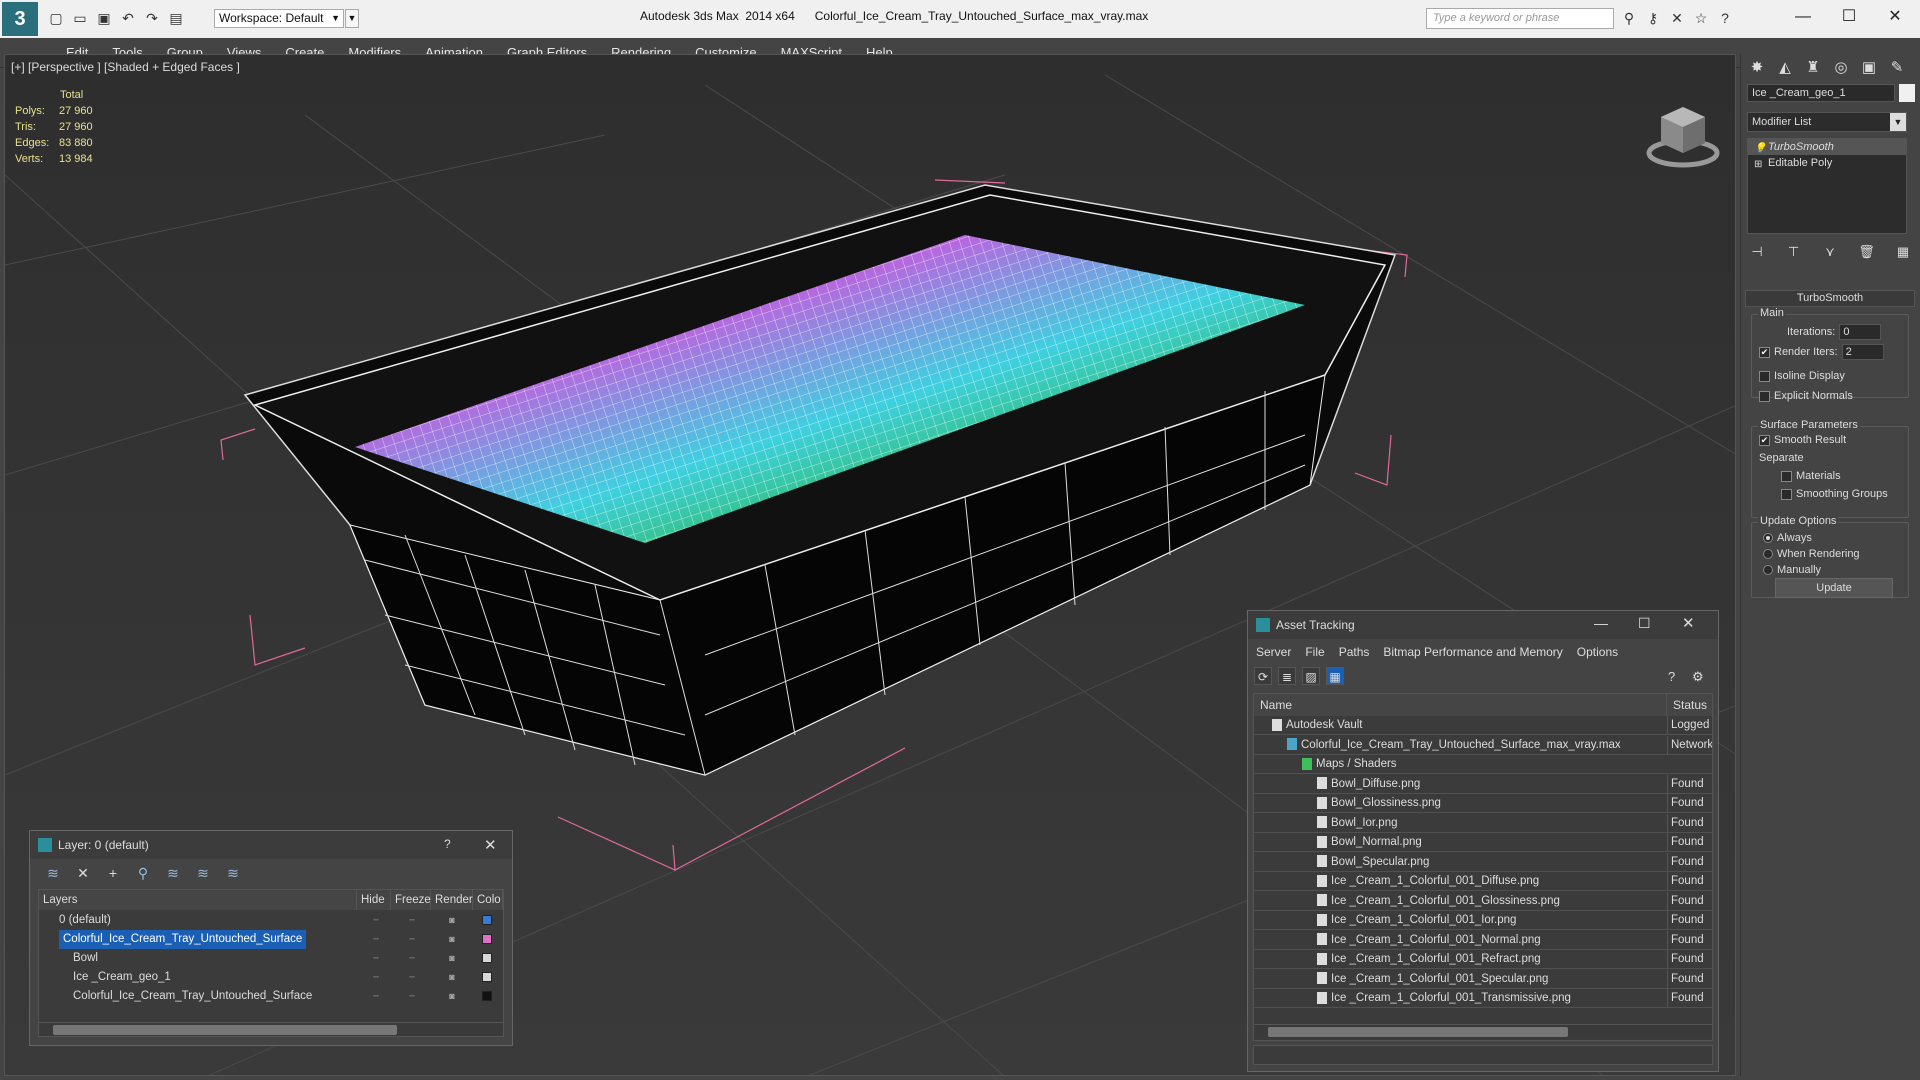 This screenshot has height=1080, width=1920. Describe the element at coordinates (1483, 1055) in the screenshot. I see `asset-path-field` at that location.